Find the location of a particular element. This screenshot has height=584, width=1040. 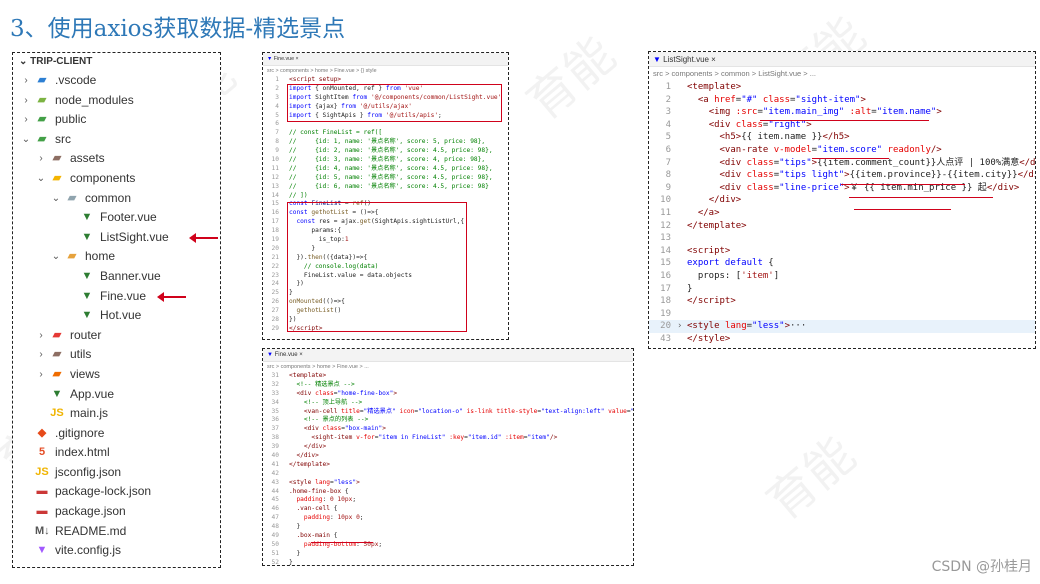

tree-item: ⌄ ▰ home is located at coordinates (116, 257).